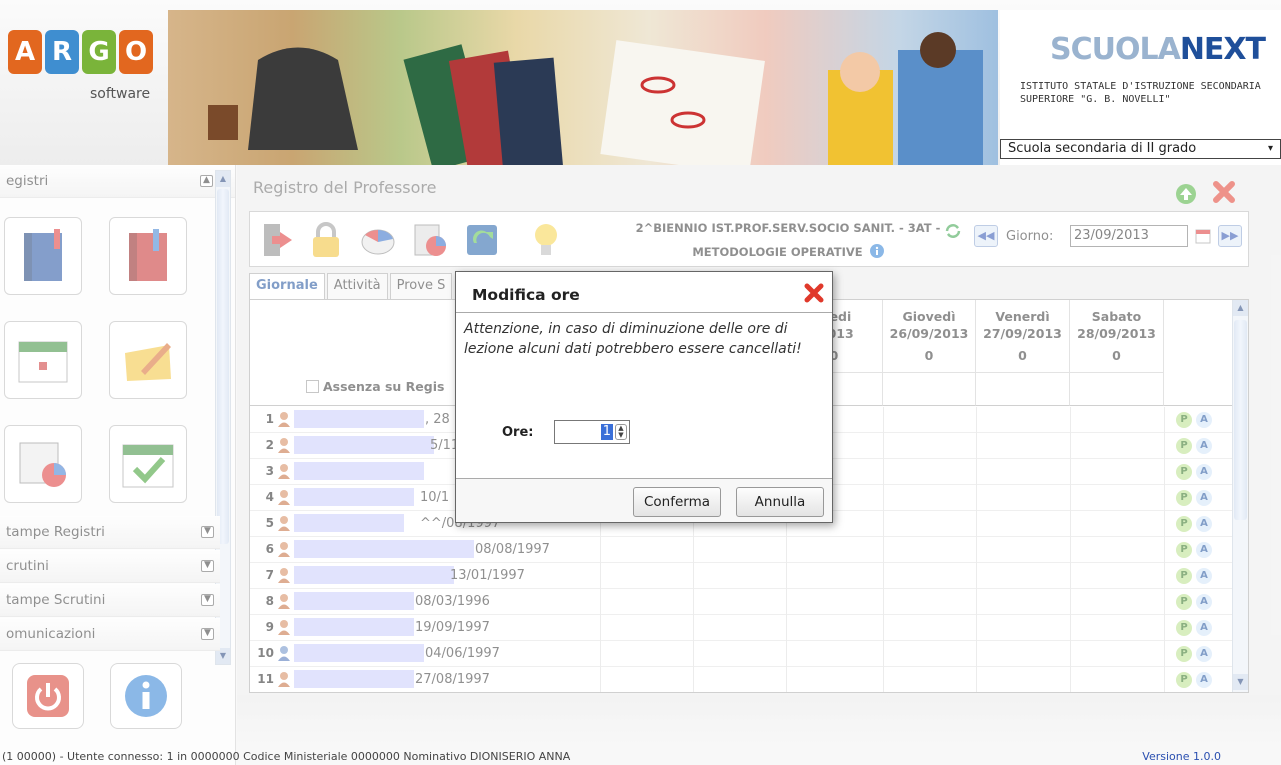 This screenshot has height=765, width=1281. What do you see at coordinates (583, 87) in the screenshot?
I see `header-banner-illustration` at bounding box center [583, 87].